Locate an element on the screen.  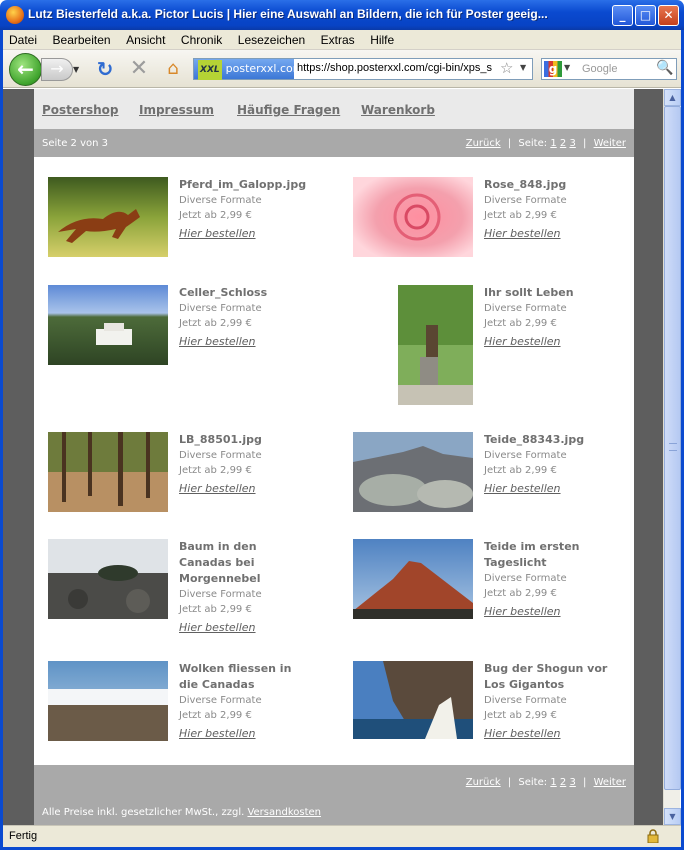
status-bar: Fertig is located at coordinates (342, 836).